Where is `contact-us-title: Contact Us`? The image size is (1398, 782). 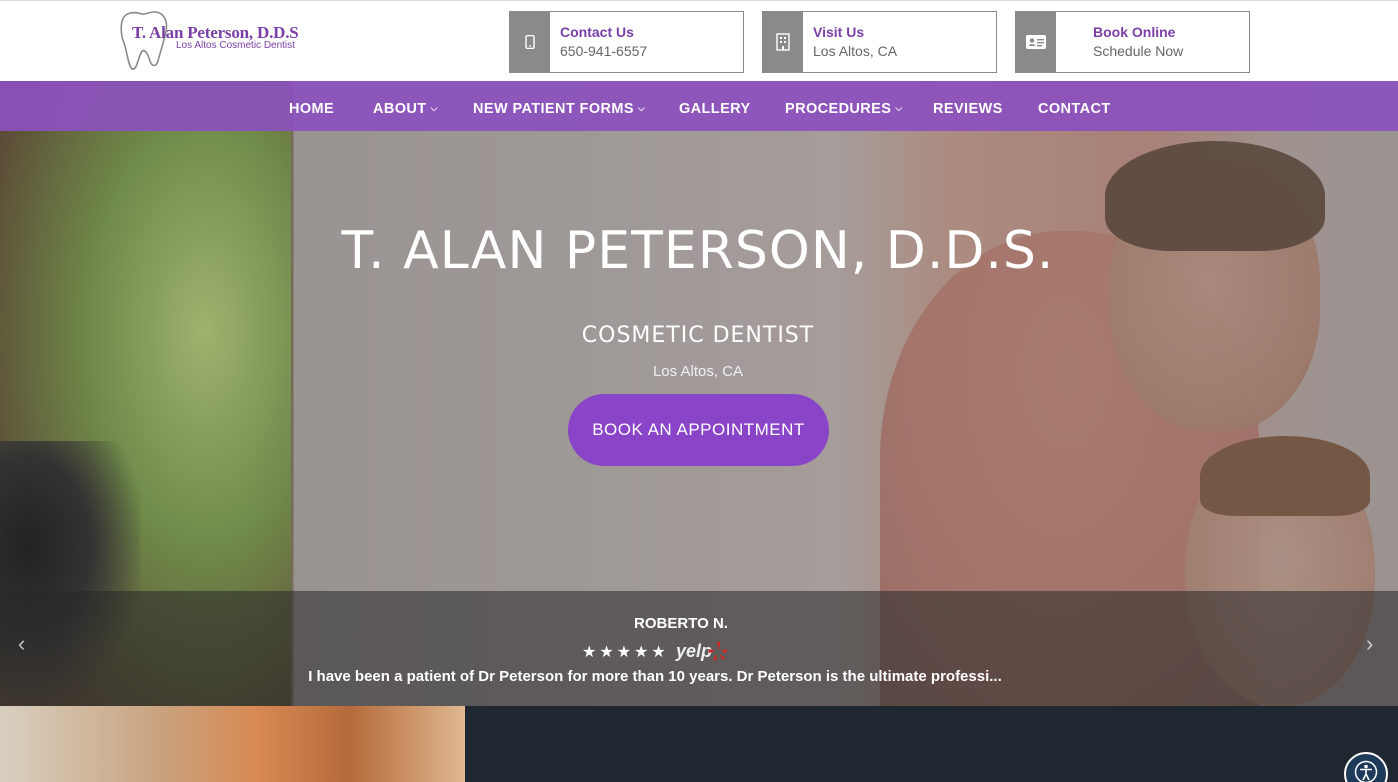 contact-us-title: Contact Us is located at coordinates (597, 32).